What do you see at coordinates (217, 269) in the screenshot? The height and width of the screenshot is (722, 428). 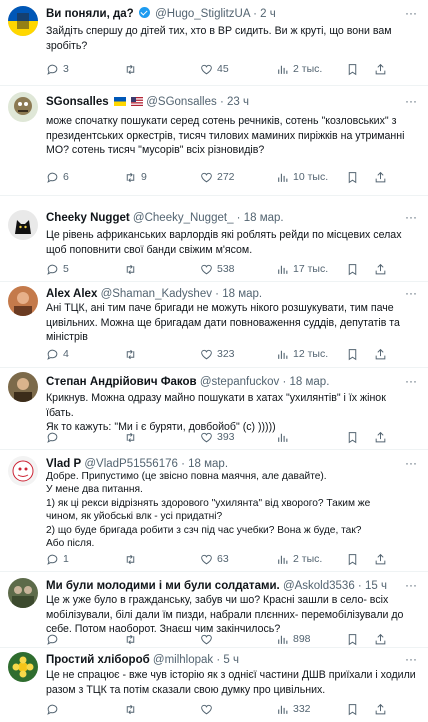 I see `like-button: 538` at bounding box center [217, 269].